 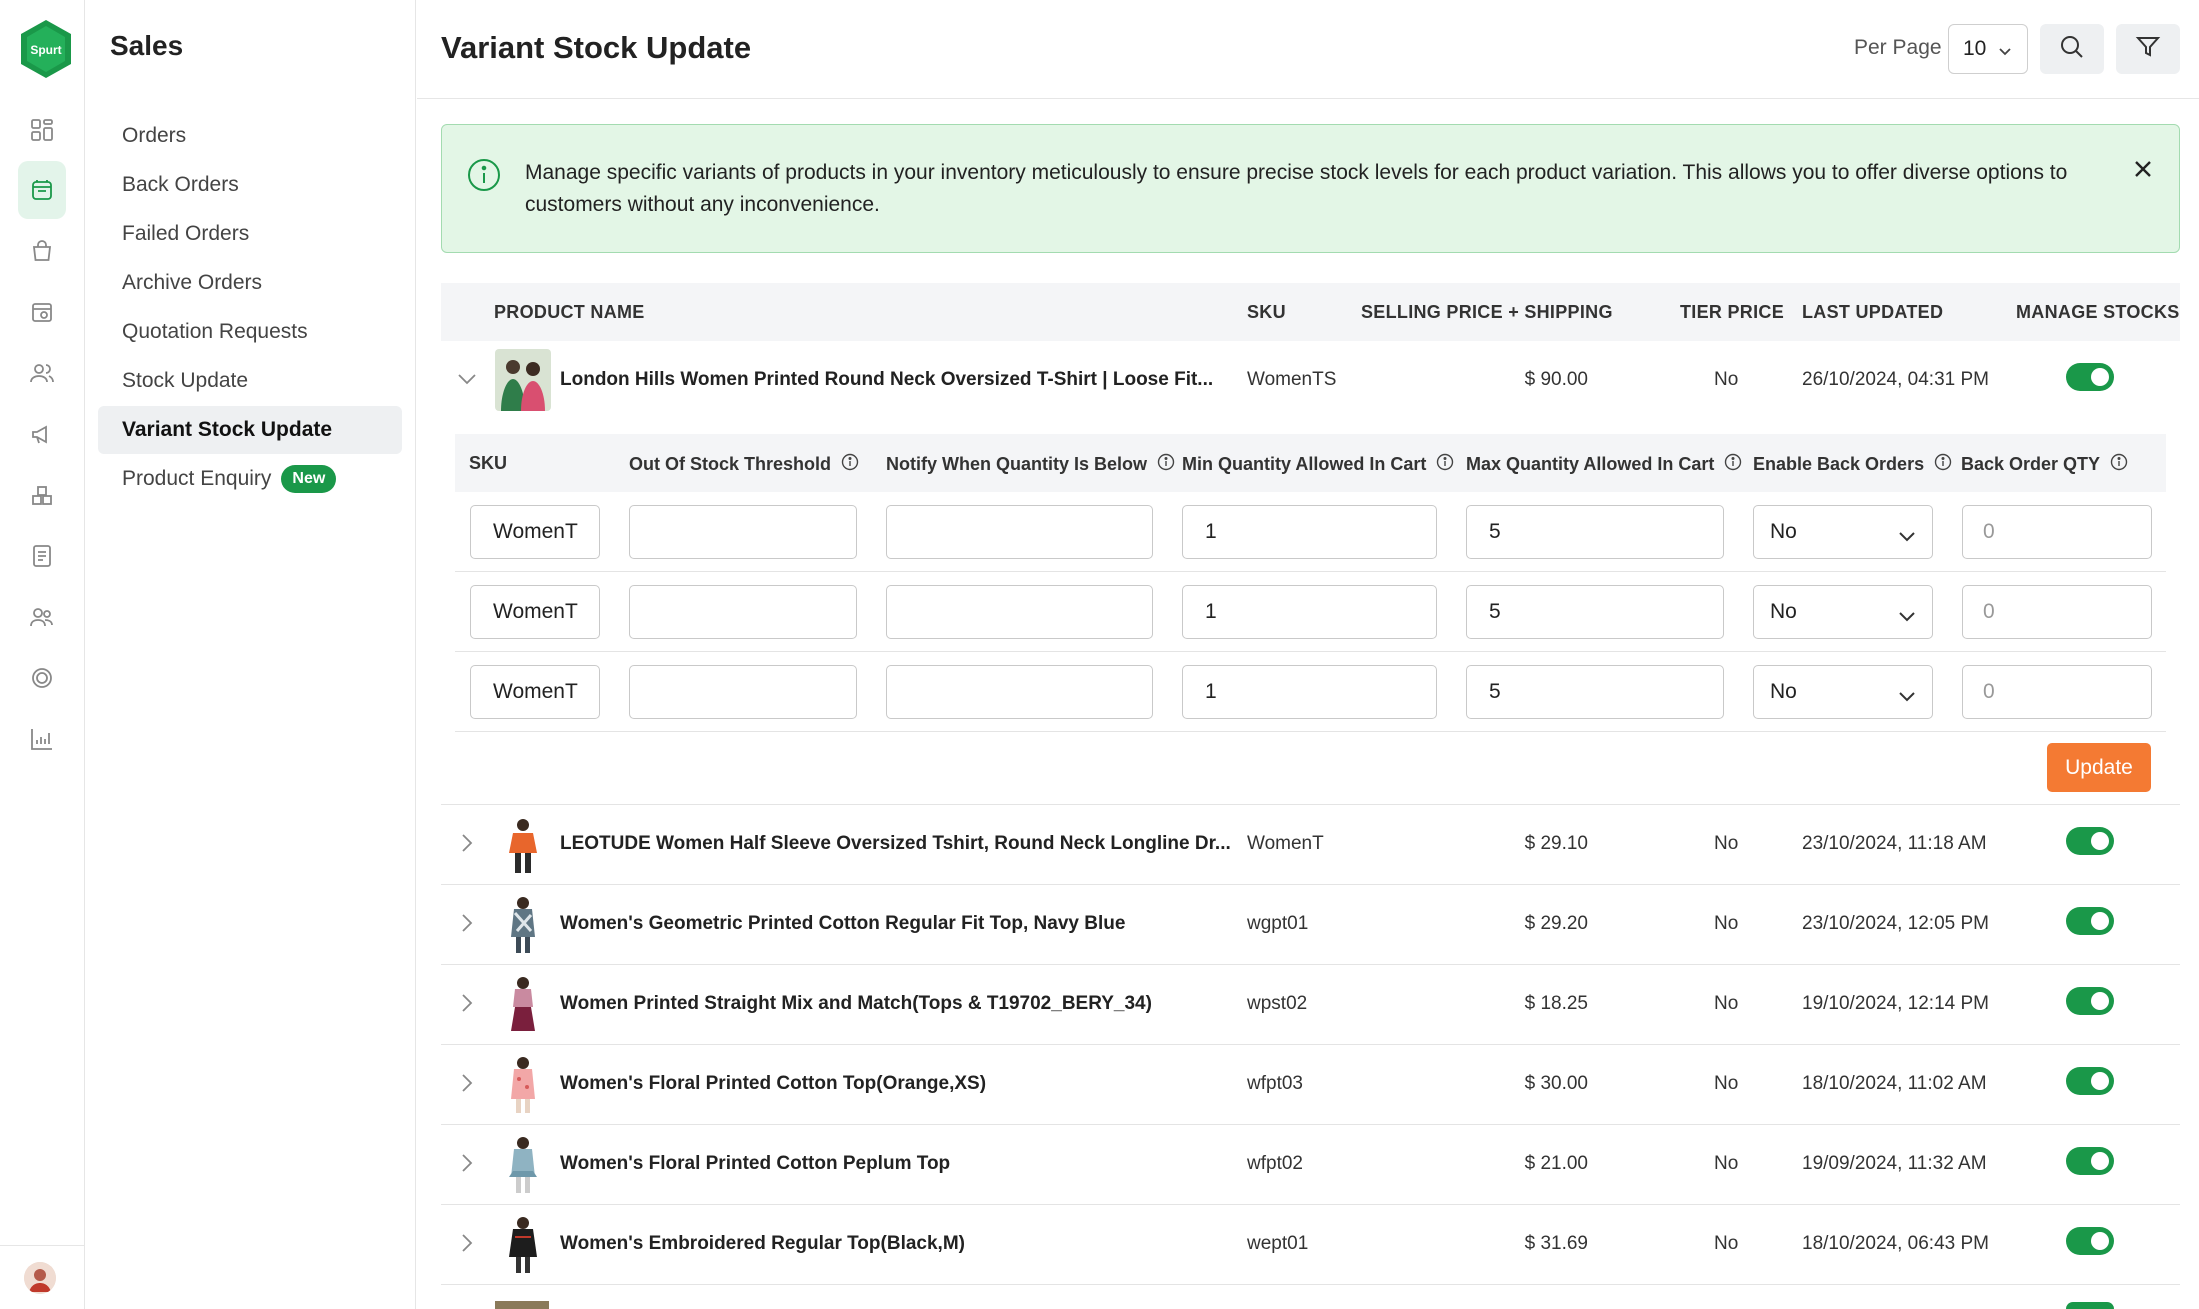 I want to click on product-name: Women's Embroidered Regular Top(Black,M), so click(x=762, y=1244).